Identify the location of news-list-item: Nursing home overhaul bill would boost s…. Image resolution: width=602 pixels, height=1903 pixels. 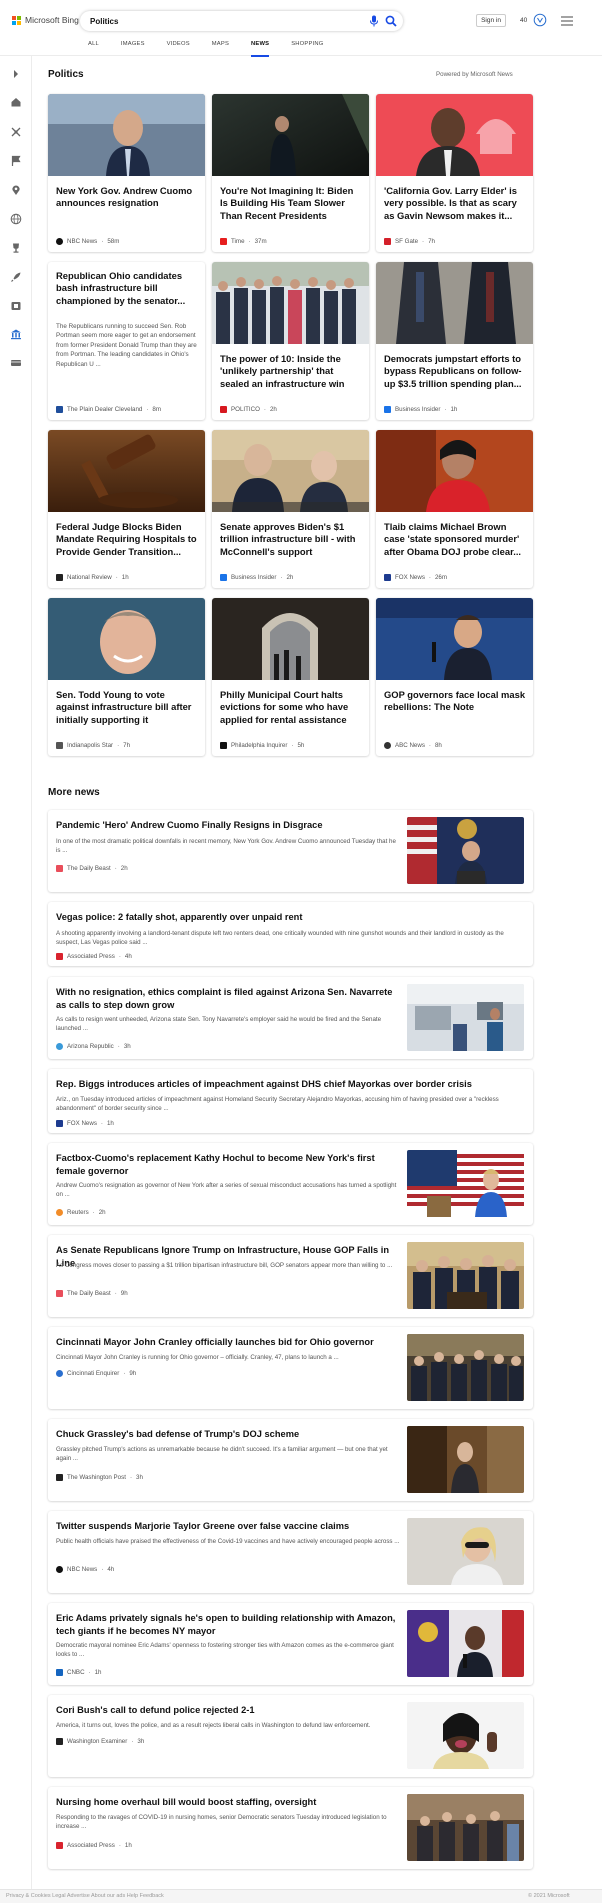
(290, 1828).